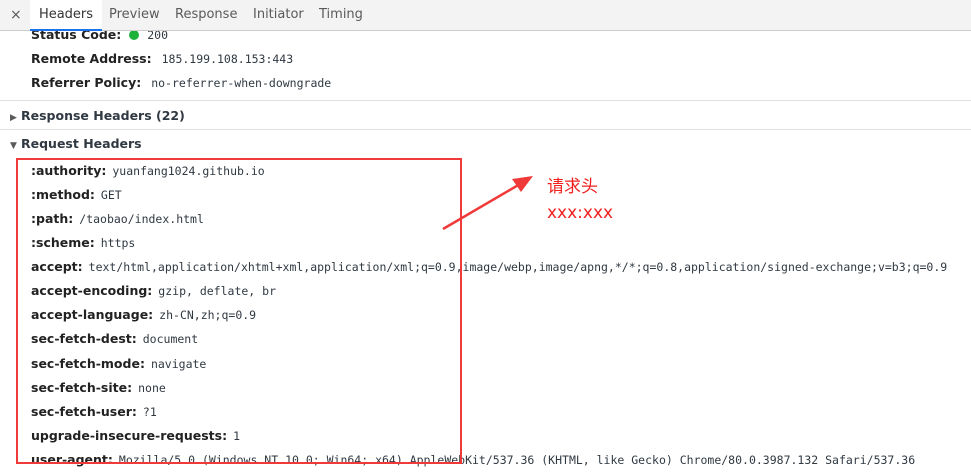 The image size is (971, 475). I want to click on annotation-title: 请求头, so click(572, 187).